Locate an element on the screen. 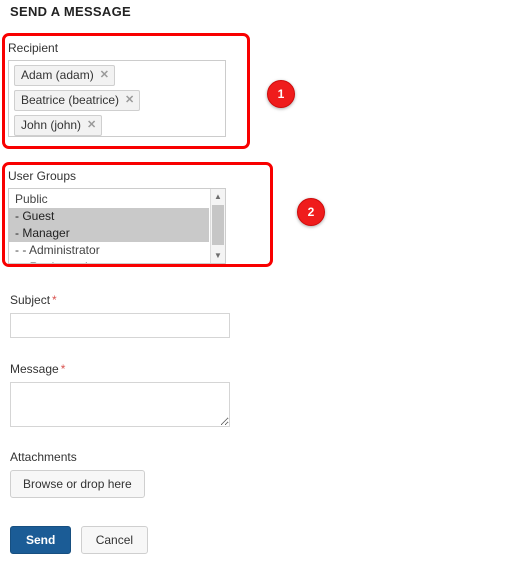  list-item: - Manager is located at coordinates (109, 233).